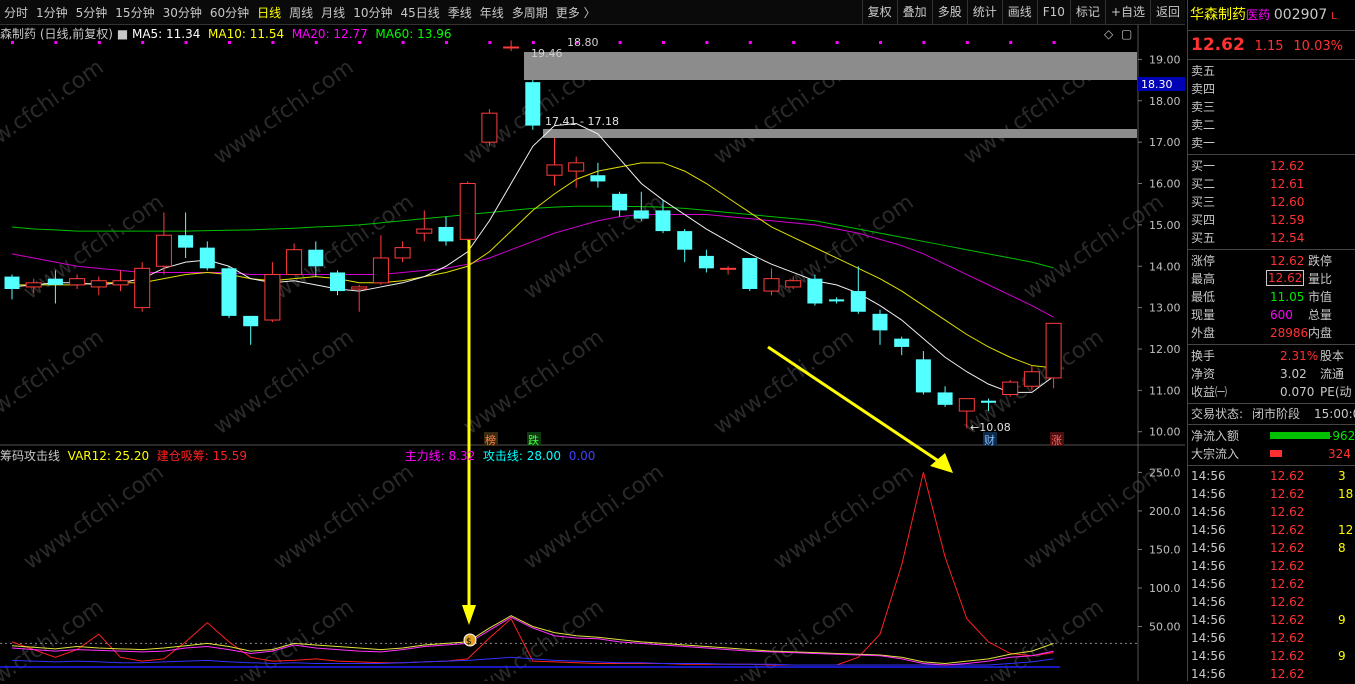 This screenshot has height=684, width=1355. I want to click on quote-row-label: 卖四, so click(1203, 89).